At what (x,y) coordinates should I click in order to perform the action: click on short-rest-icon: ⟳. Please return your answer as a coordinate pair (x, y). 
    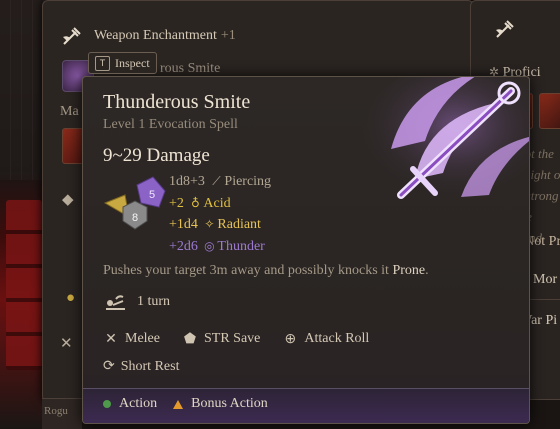
    Looking at the image, I should click on (109, 366).